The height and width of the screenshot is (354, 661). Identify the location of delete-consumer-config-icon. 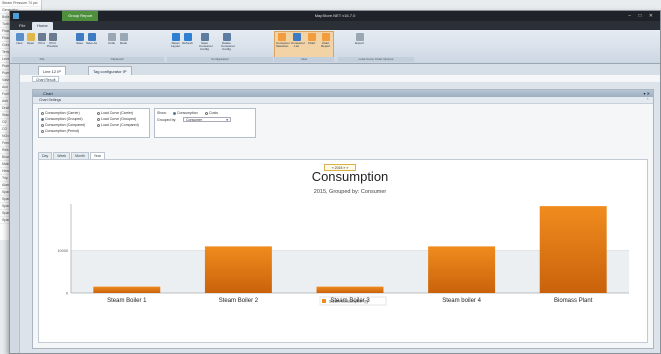
(226, 37).